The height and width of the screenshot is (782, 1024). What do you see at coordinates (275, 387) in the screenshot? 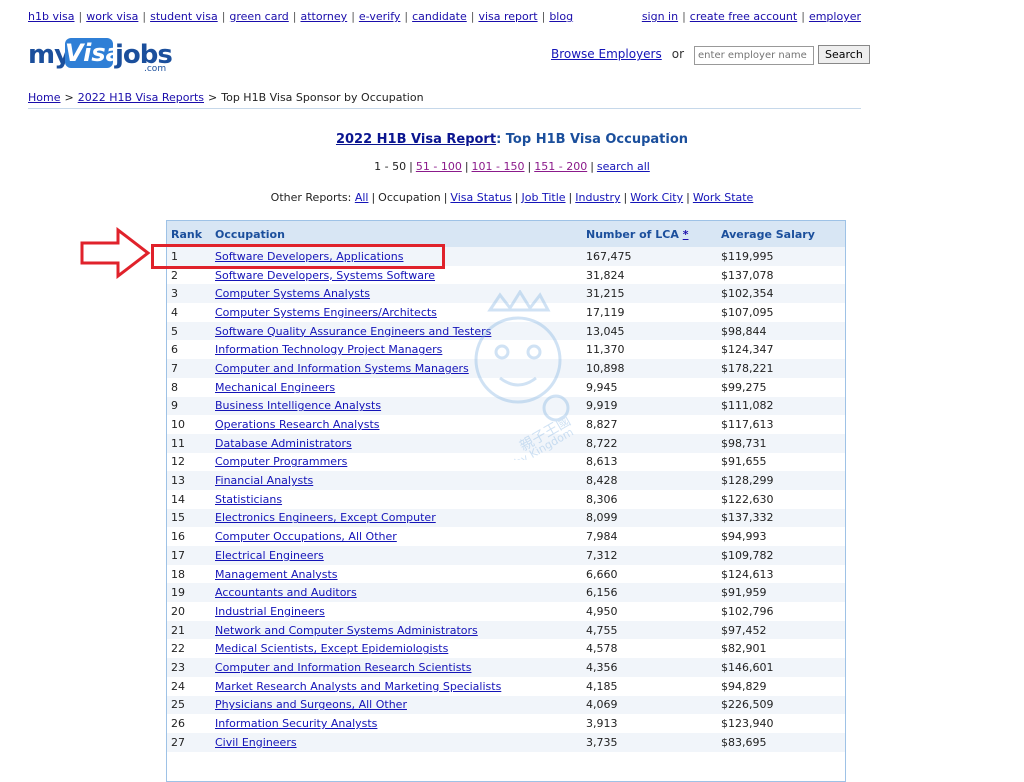
I see `occupation-link: Mechanical Engineers` at bounding box center [275, 387].